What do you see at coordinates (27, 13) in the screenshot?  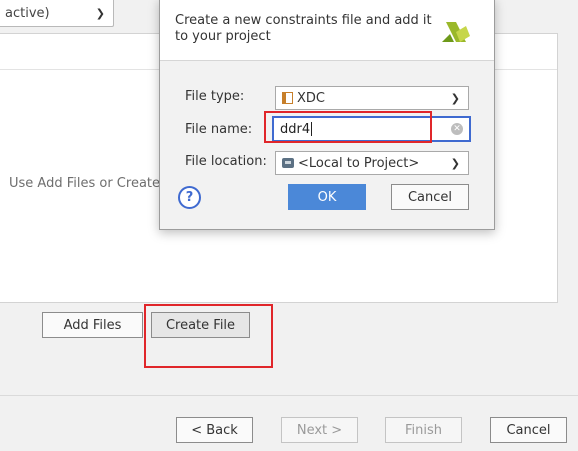 I see `top-select-value: active)` at bounding box center [27, 13].